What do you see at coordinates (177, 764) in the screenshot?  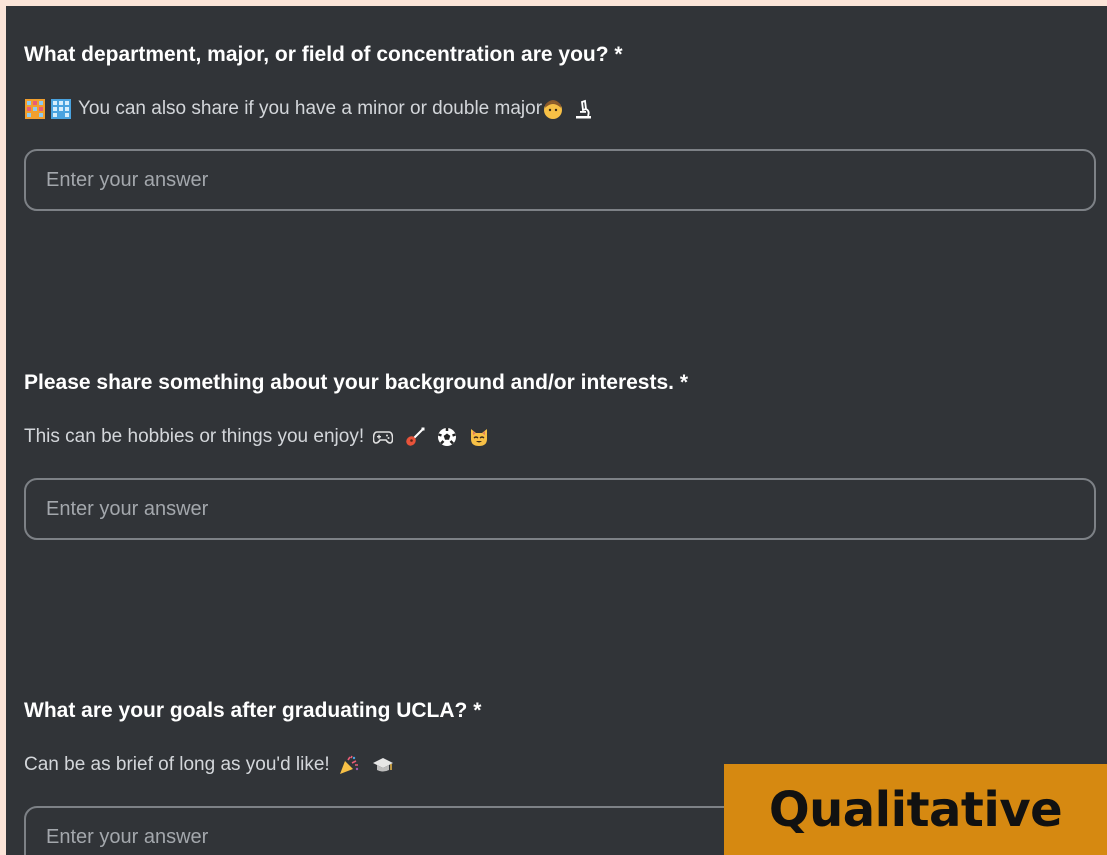 I see `question-subtitle-text: Can be as brief of long as you'd like!` at bounding box center [177, 764].